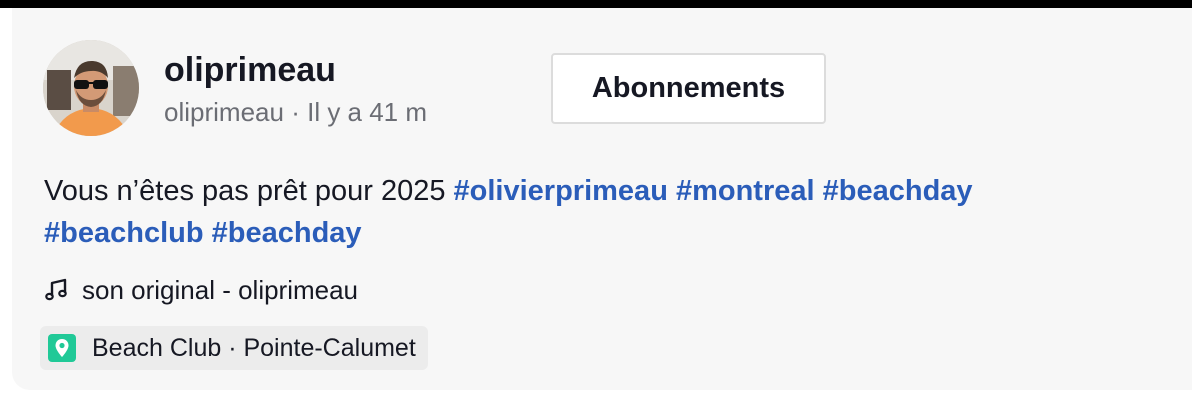  Describe the element at coordinates (561, 191) in the screenshot. I see `hashtag-link: #olivierprimeau` at that location.